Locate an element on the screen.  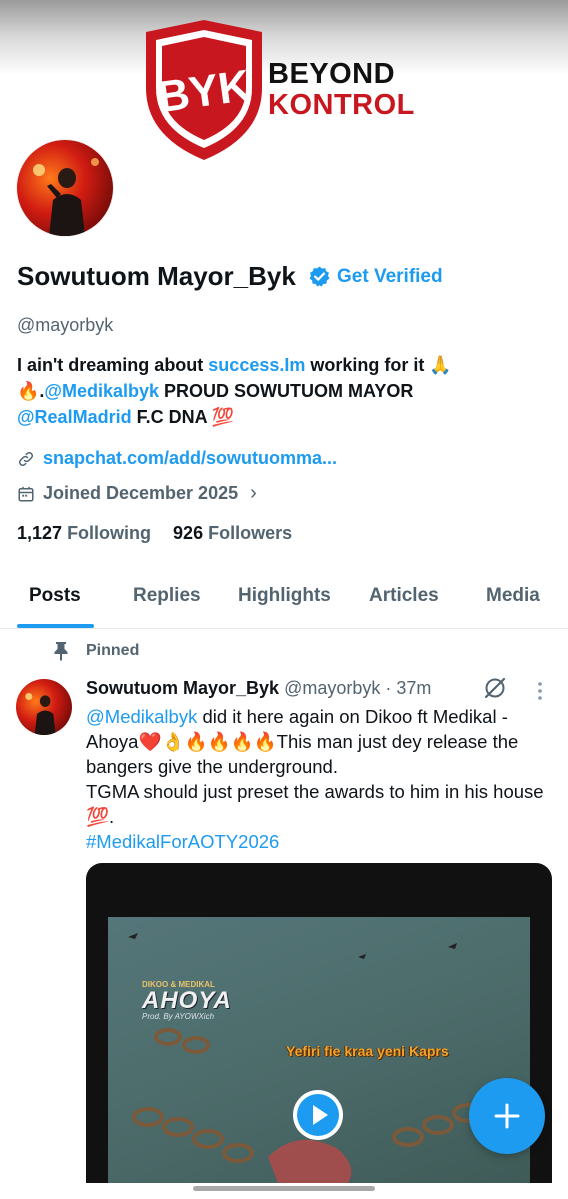
following-link: 1,127 Following is located at coordinates (84, 533).